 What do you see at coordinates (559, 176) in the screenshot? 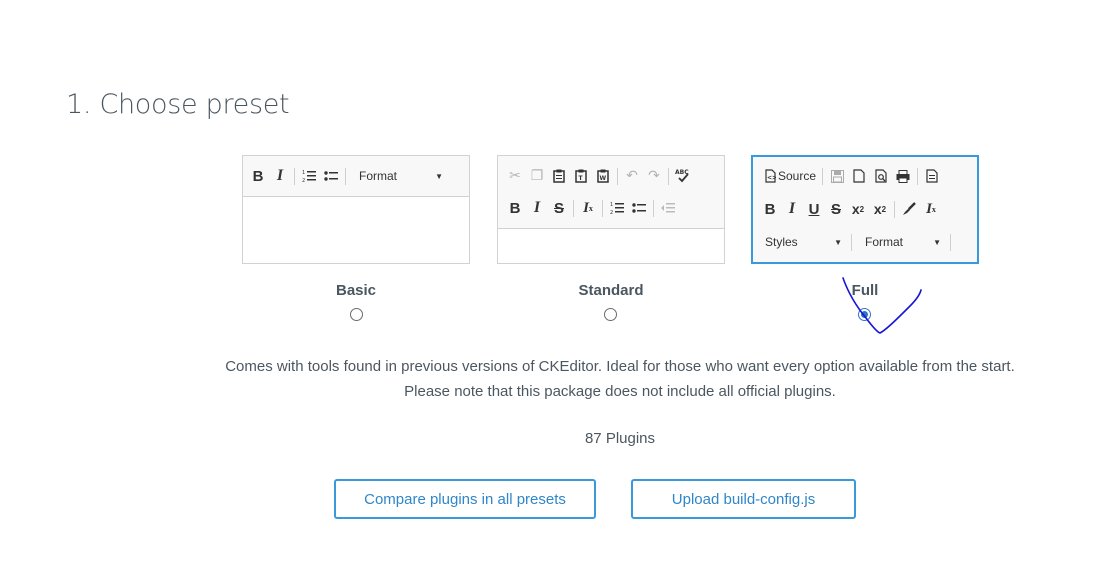
I see `paste-icon` at bounding box center [559, 176].